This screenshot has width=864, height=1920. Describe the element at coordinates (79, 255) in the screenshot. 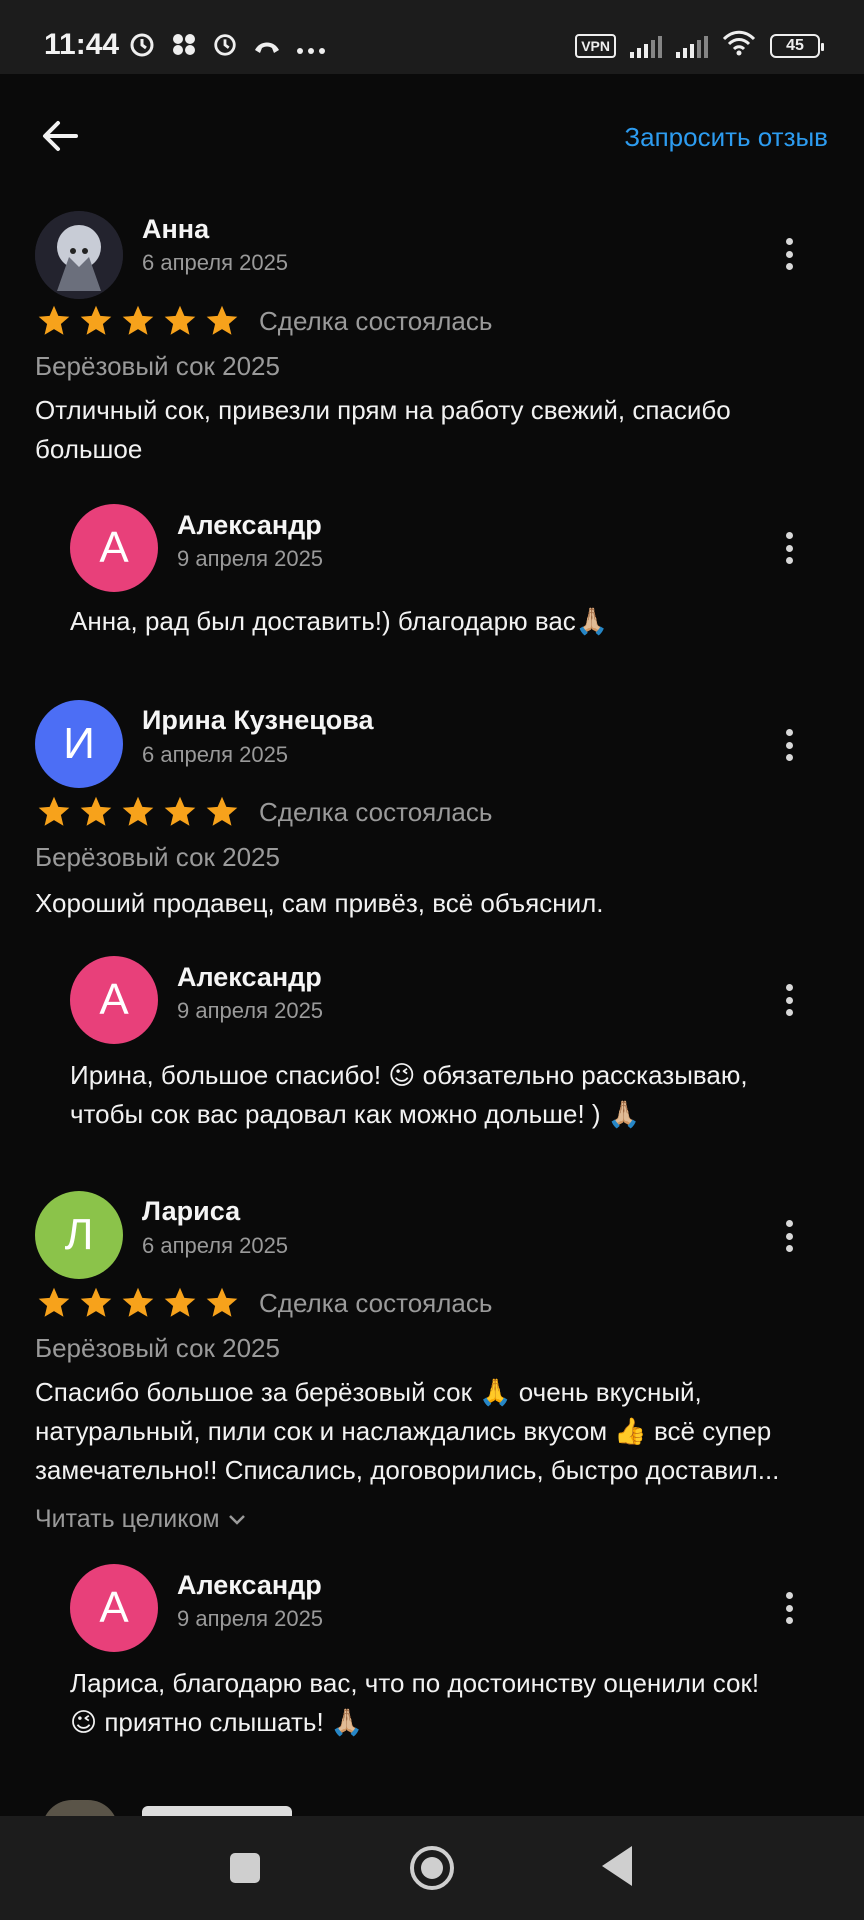

I see `avatar` at that location.